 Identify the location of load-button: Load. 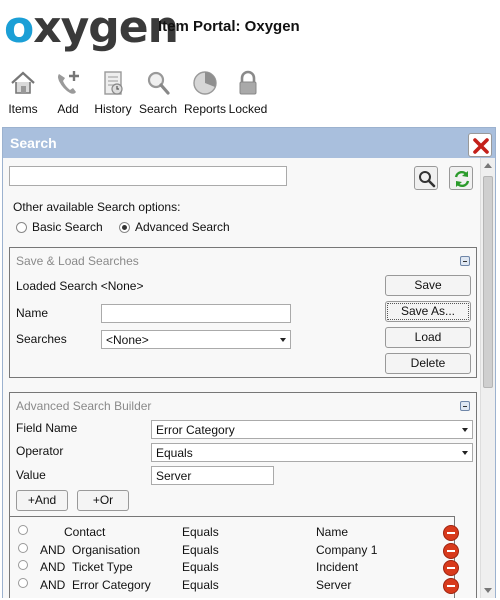
(428, 337).